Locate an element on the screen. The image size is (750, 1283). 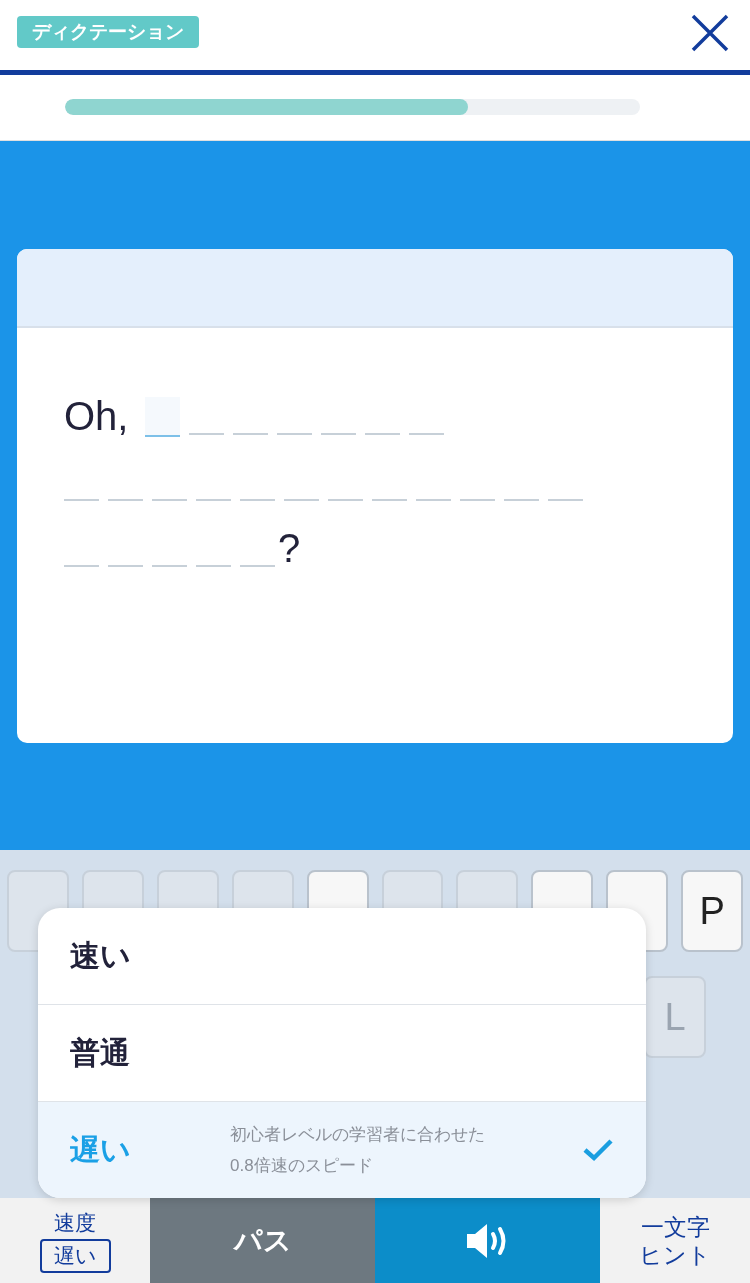
mode-badge: ディクテーション is located at coordinates (108, 31).